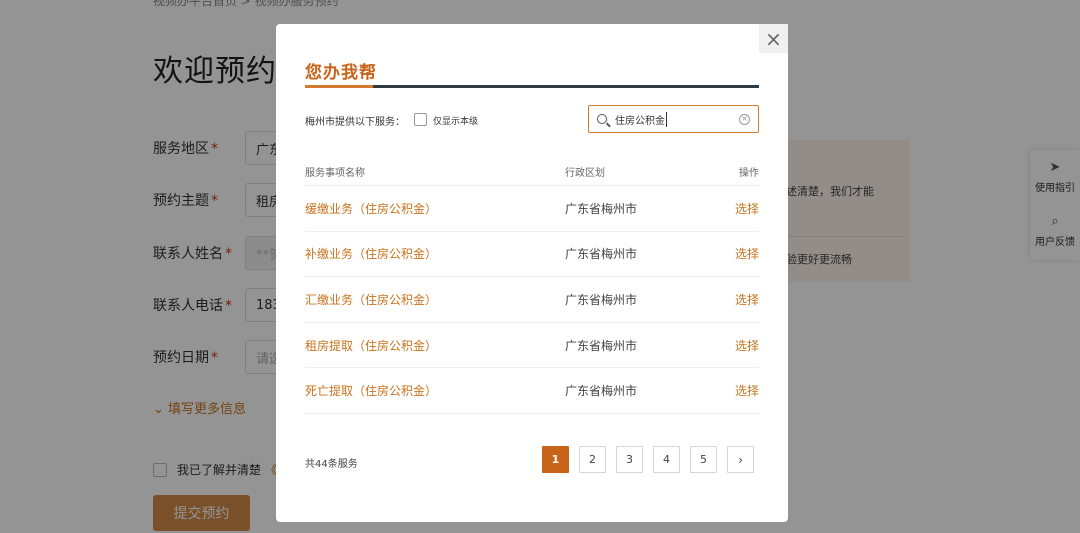 The height and width of the screenshot is (533, 1080). What do you see at coordinates (455, 120) in the screenshot?
I see `level-only-label: 仅显示本级` at bounding box center [455, 120].